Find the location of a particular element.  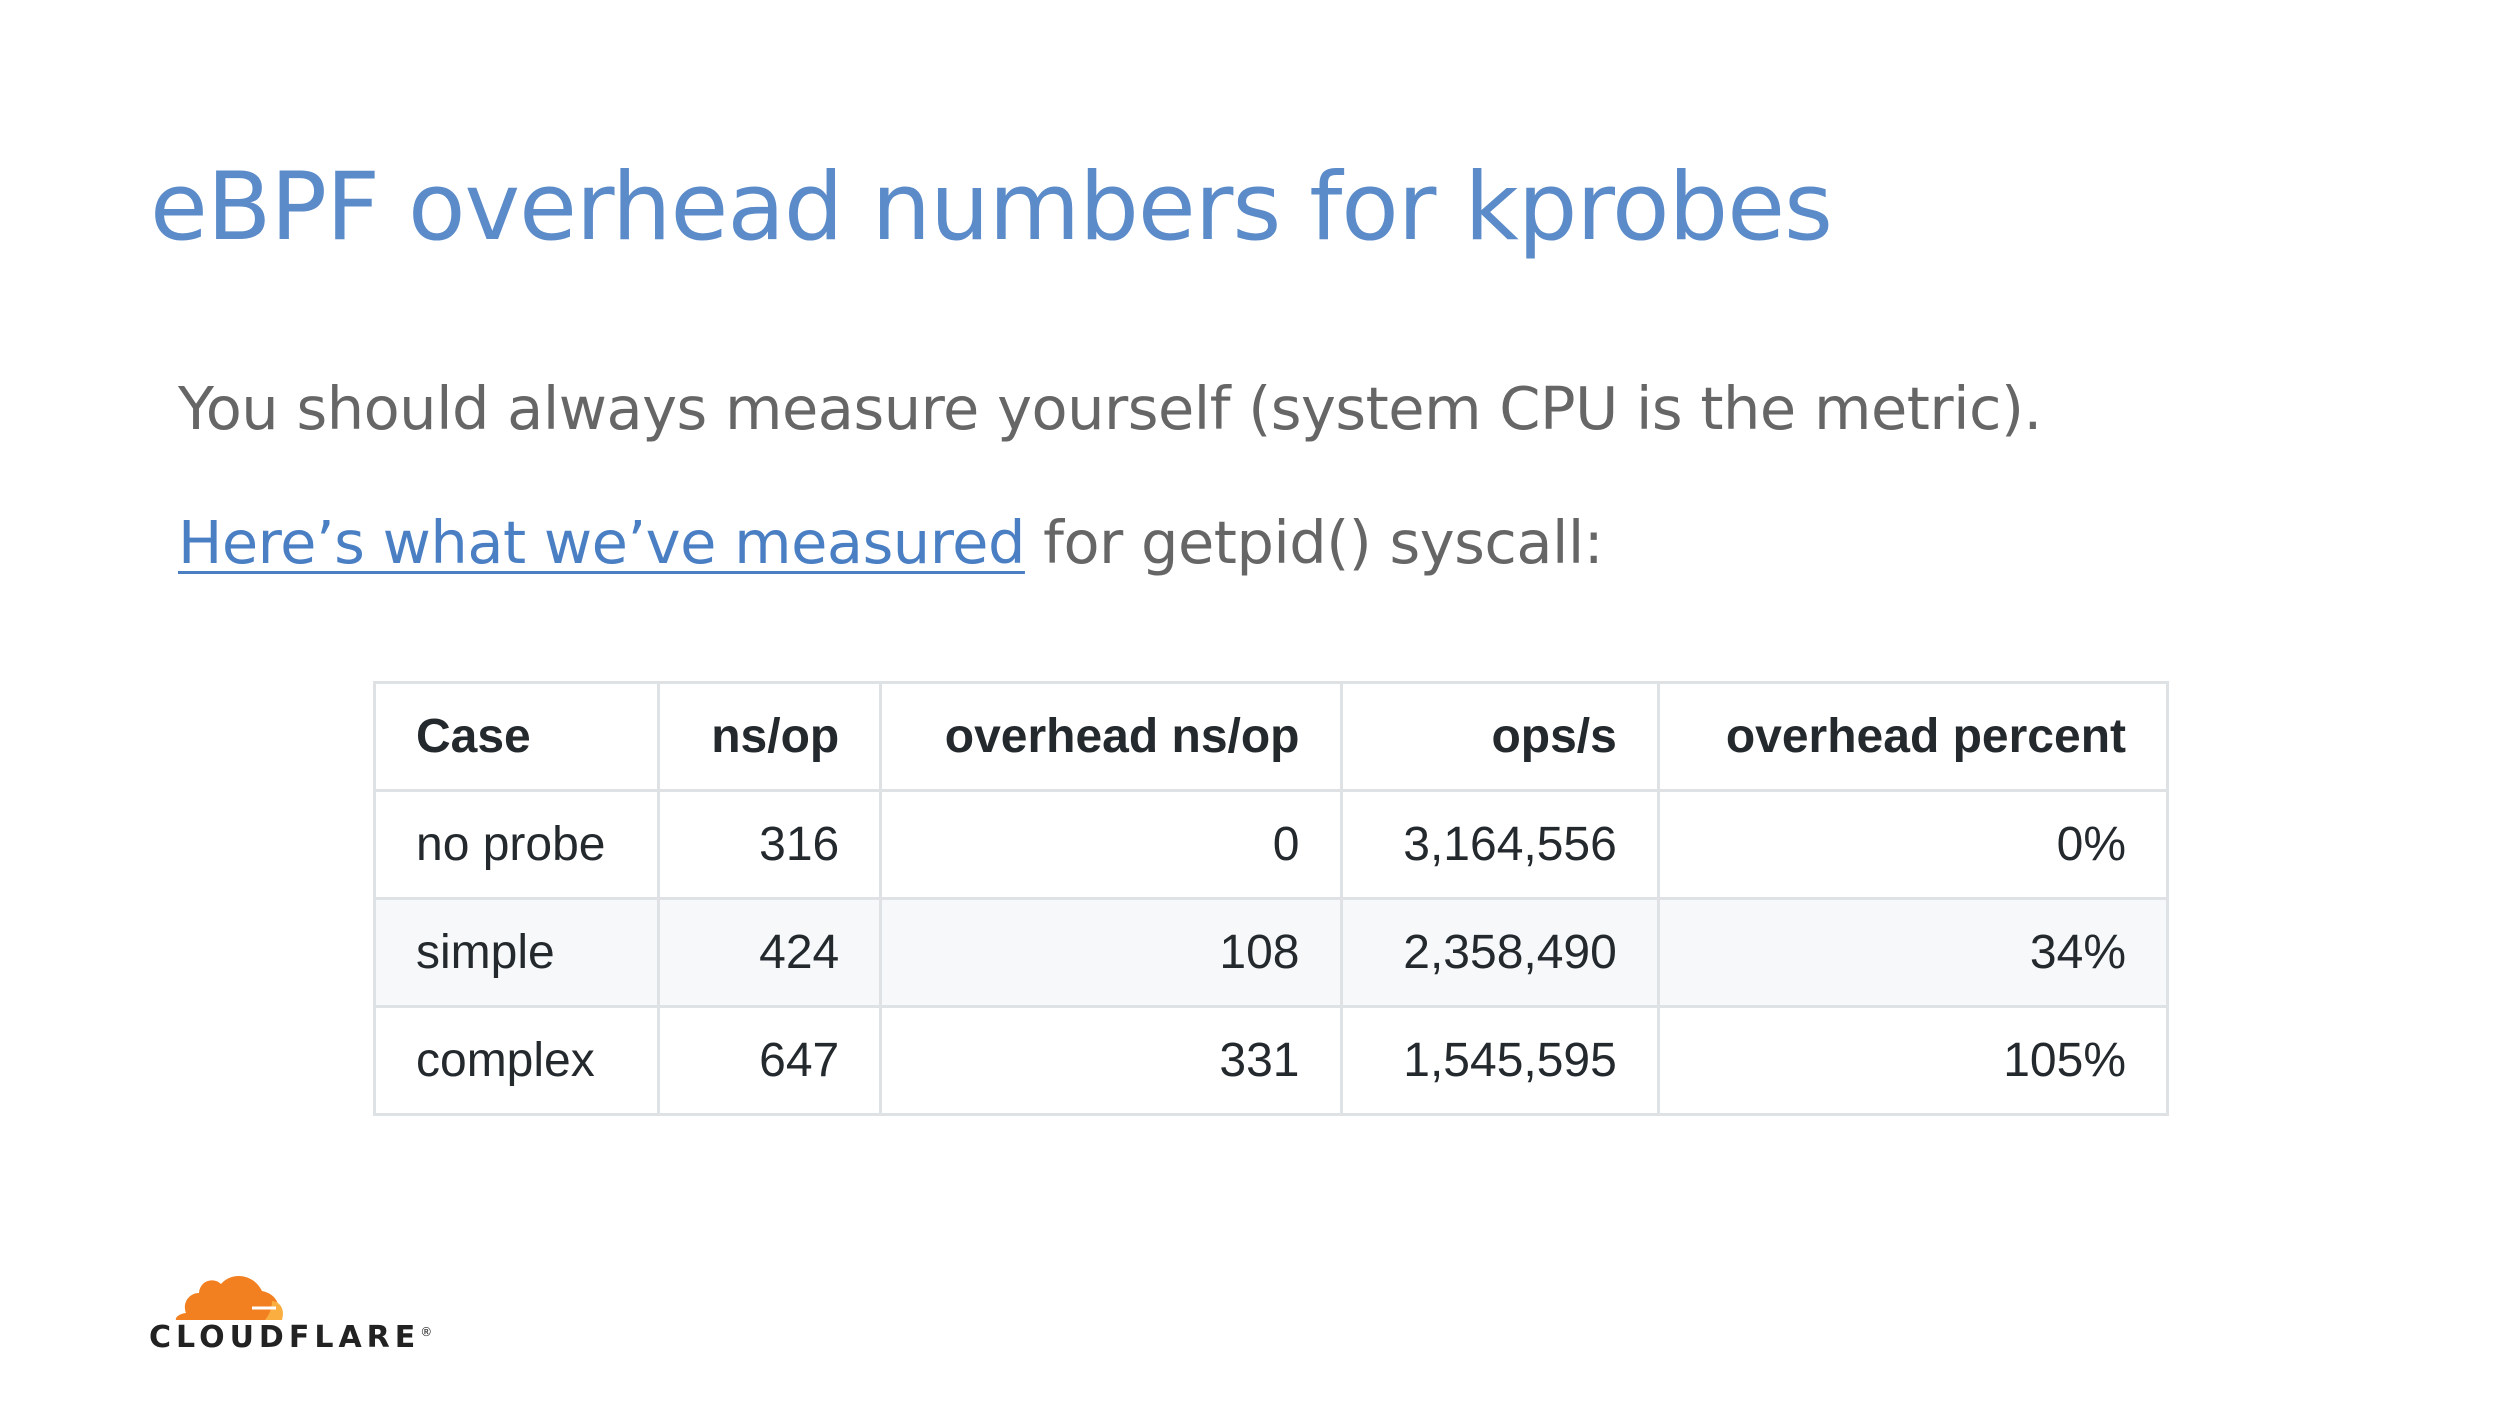

cell-case: complex is located at coordinates (516, 1060).